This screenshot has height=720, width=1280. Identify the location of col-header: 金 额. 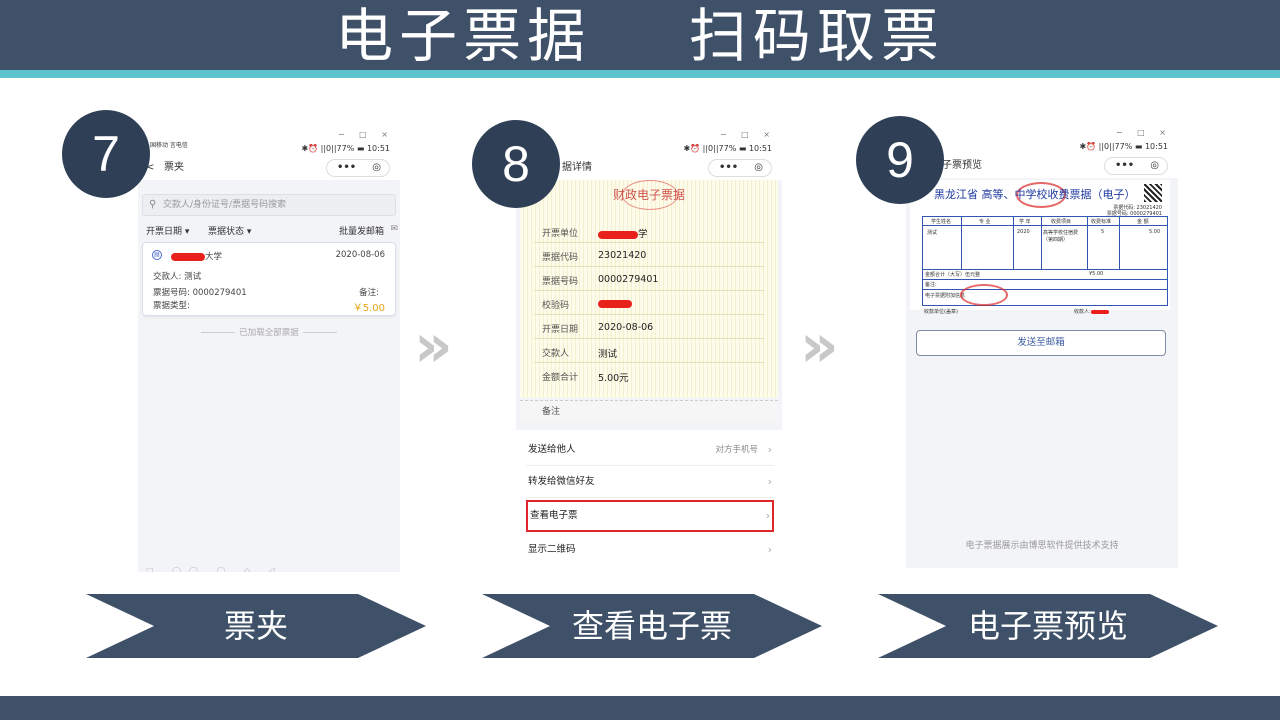
(1143, 222).